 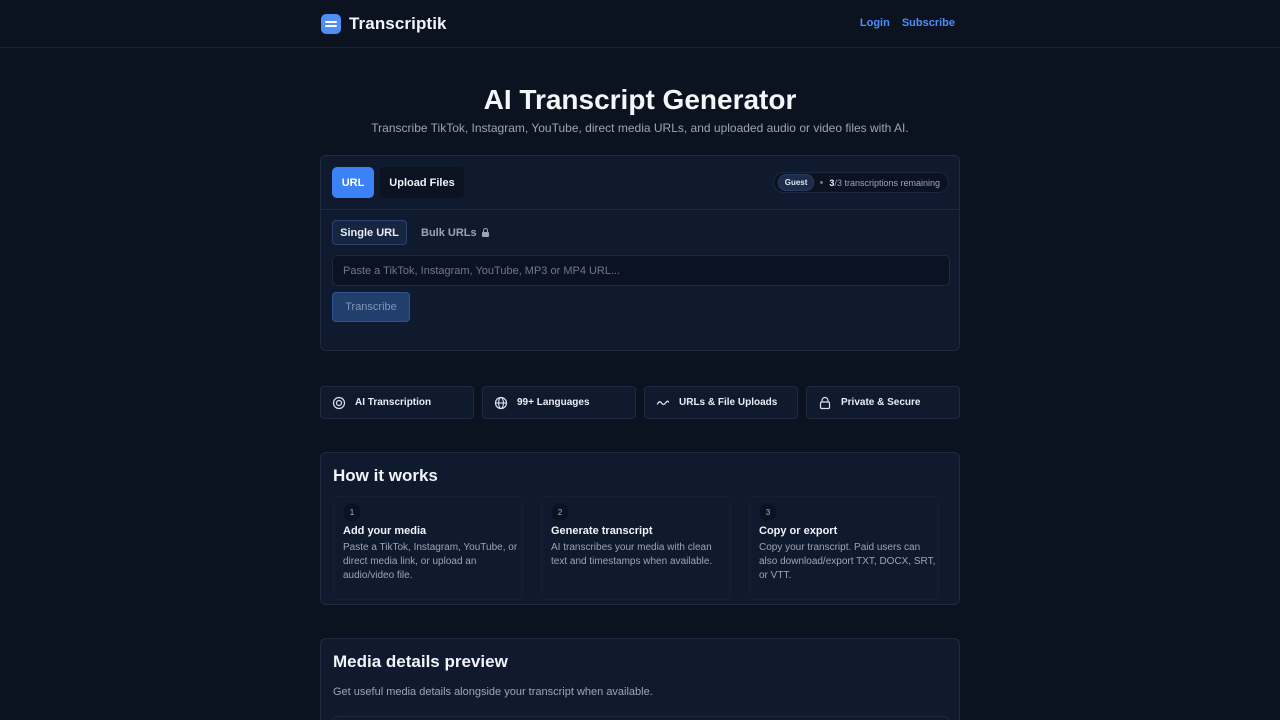 I want to click on mode-single-url: Single URL, so click(x=369, y=232).